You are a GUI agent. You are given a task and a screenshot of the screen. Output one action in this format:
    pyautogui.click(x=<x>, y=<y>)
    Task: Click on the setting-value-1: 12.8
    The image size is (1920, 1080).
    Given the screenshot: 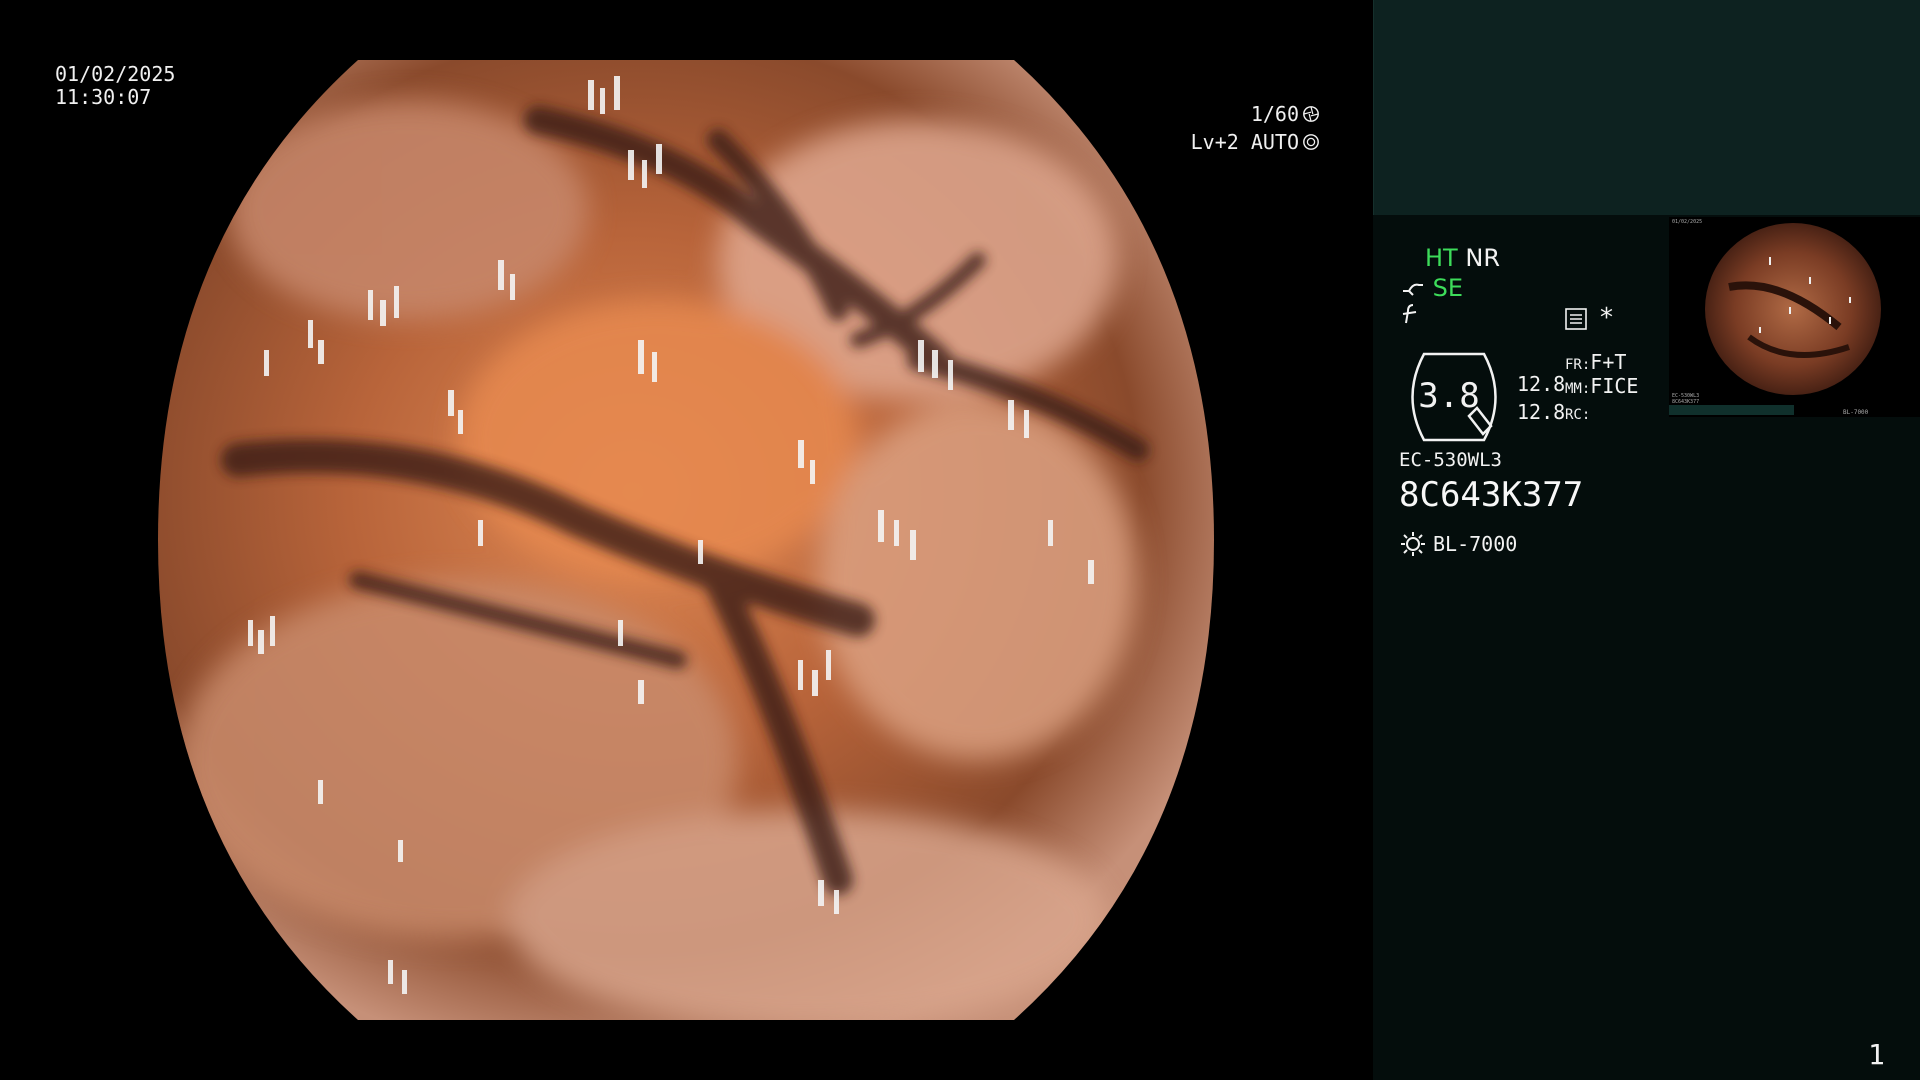 What is the action you would take?
    pyautogui.click(x=1541, y=384)
    